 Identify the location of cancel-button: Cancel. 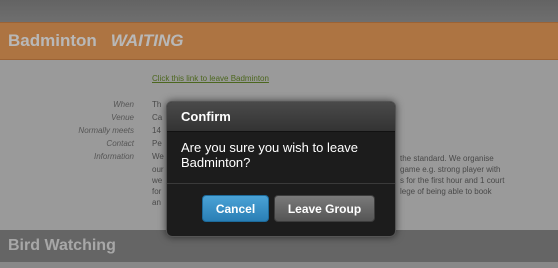
(235, 208).